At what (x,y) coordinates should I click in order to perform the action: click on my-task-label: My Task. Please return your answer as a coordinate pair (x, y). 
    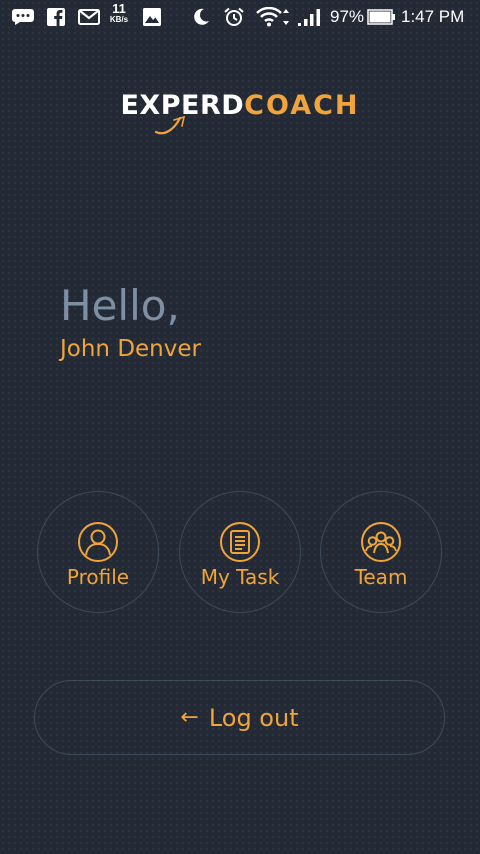
    Looking at the image, I should click on (240, 577).